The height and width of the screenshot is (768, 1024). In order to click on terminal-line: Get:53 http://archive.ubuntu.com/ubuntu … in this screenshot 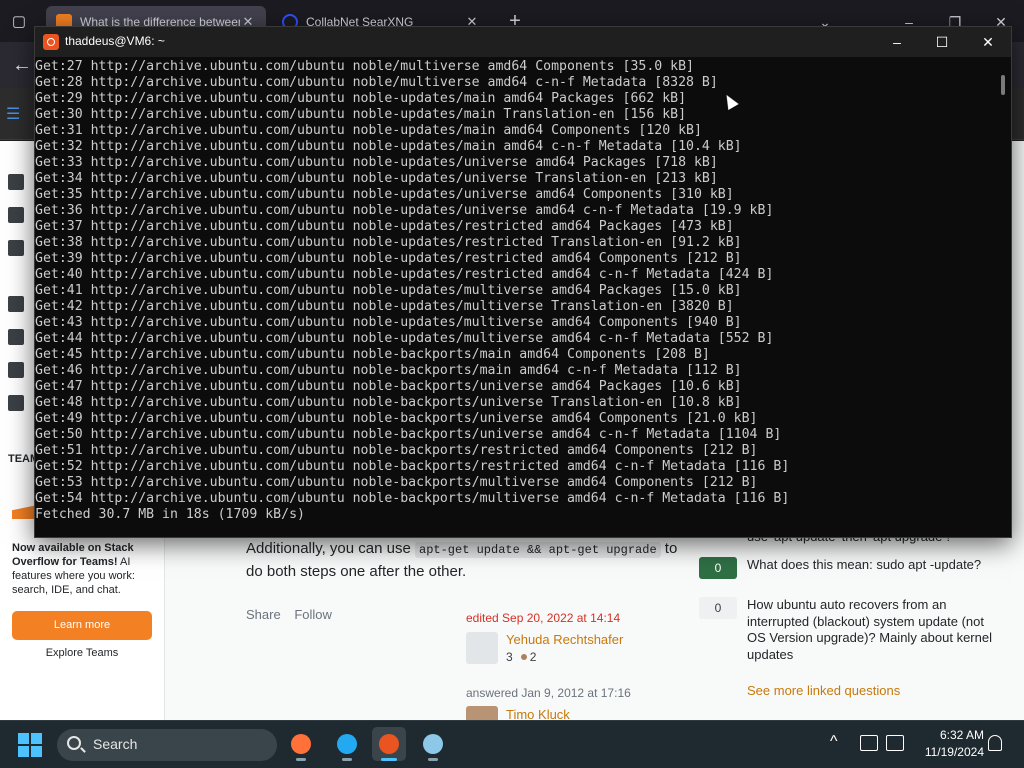, I will do `click(396, 482)`.